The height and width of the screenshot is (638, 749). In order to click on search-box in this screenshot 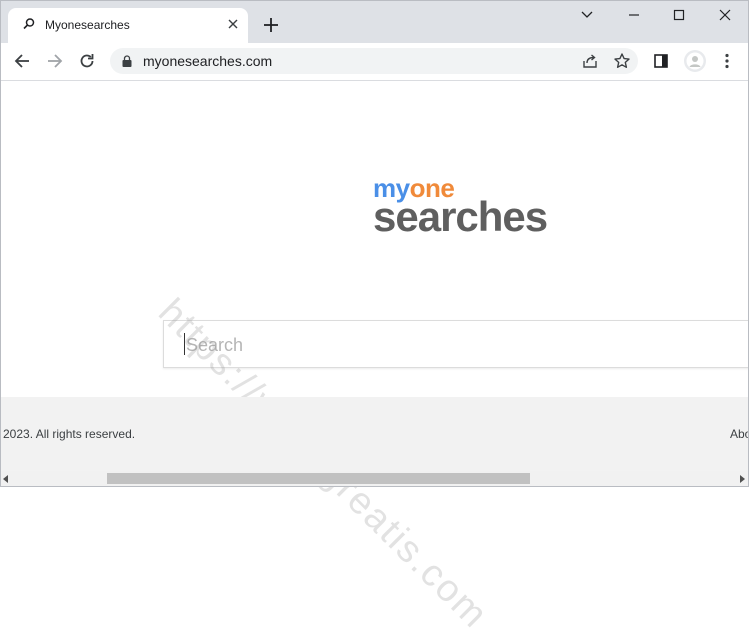, I will do `click(456, 344)`.